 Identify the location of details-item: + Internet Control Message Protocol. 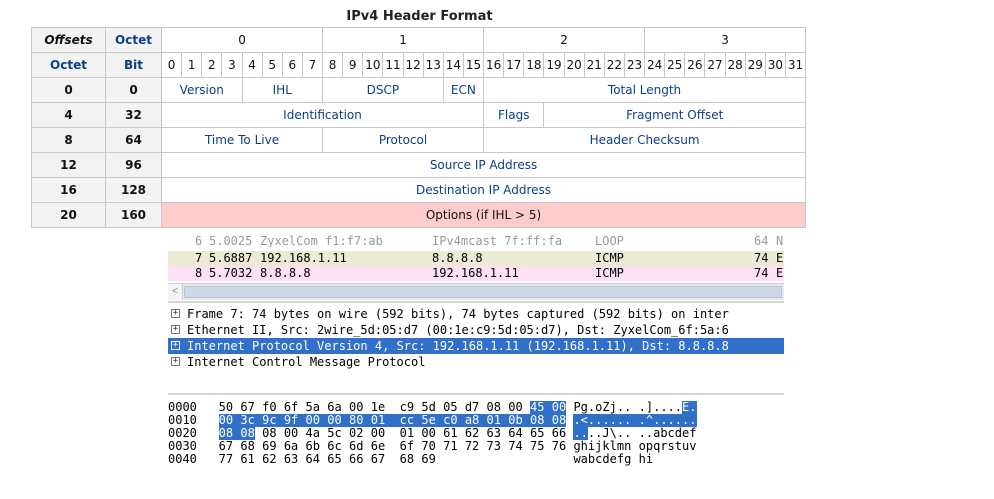
(476, 362).